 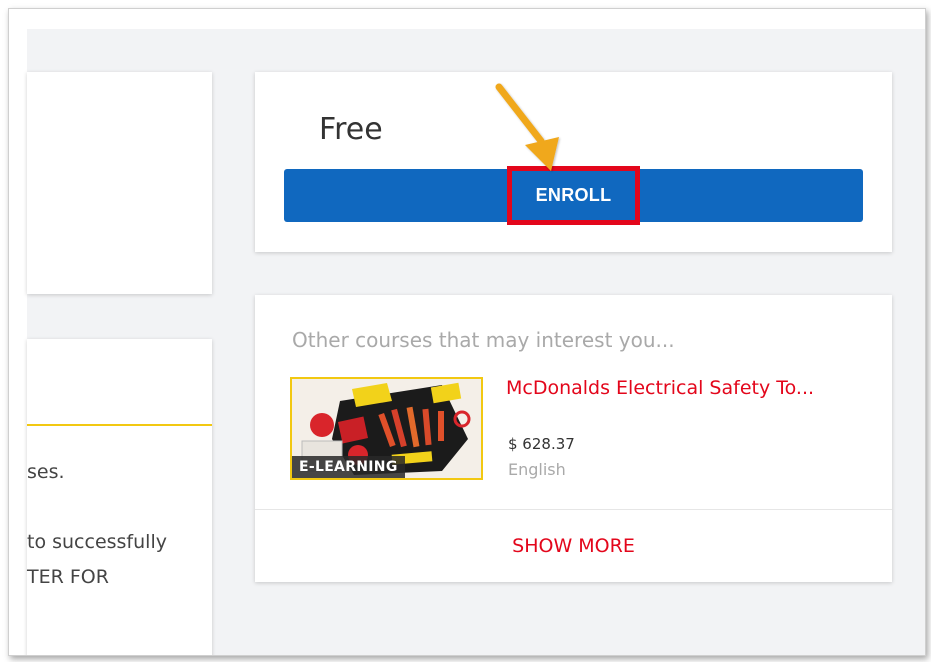 I want to click on show-more-button: SHOW MORE, so click(x=573, y=546).